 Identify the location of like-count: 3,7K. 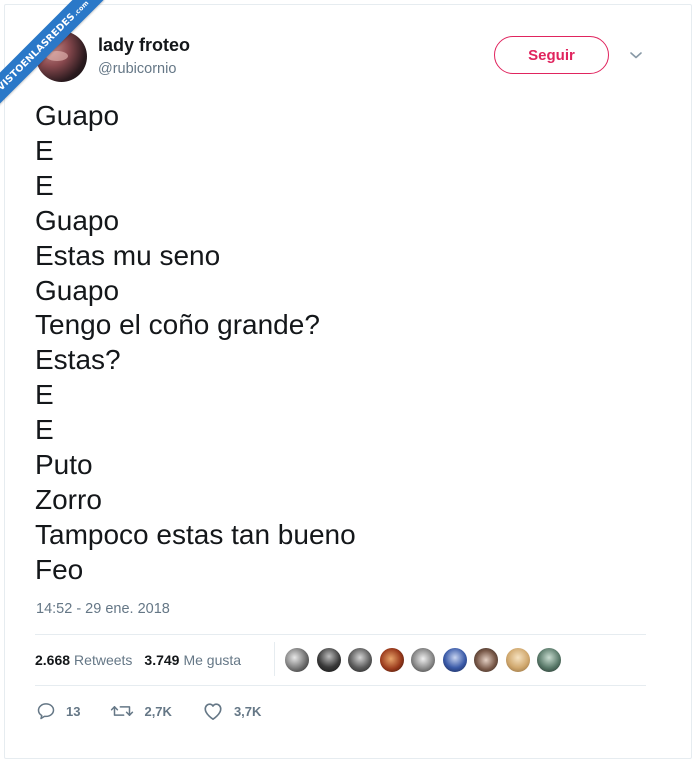
(247, 711).